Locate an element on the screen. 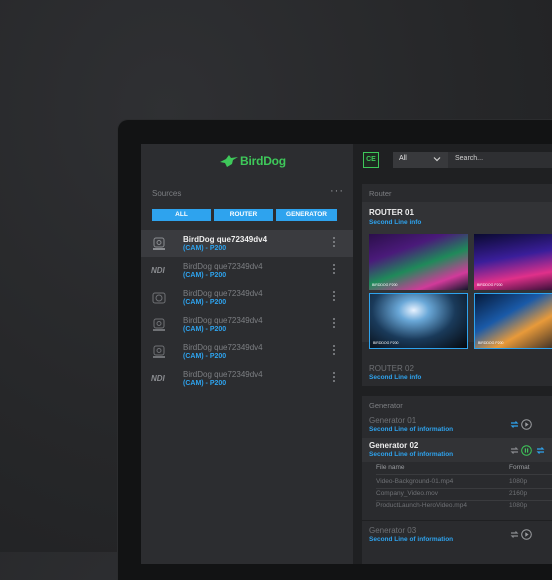  brand-name: BirdDog is located at coordinates (263, 161).